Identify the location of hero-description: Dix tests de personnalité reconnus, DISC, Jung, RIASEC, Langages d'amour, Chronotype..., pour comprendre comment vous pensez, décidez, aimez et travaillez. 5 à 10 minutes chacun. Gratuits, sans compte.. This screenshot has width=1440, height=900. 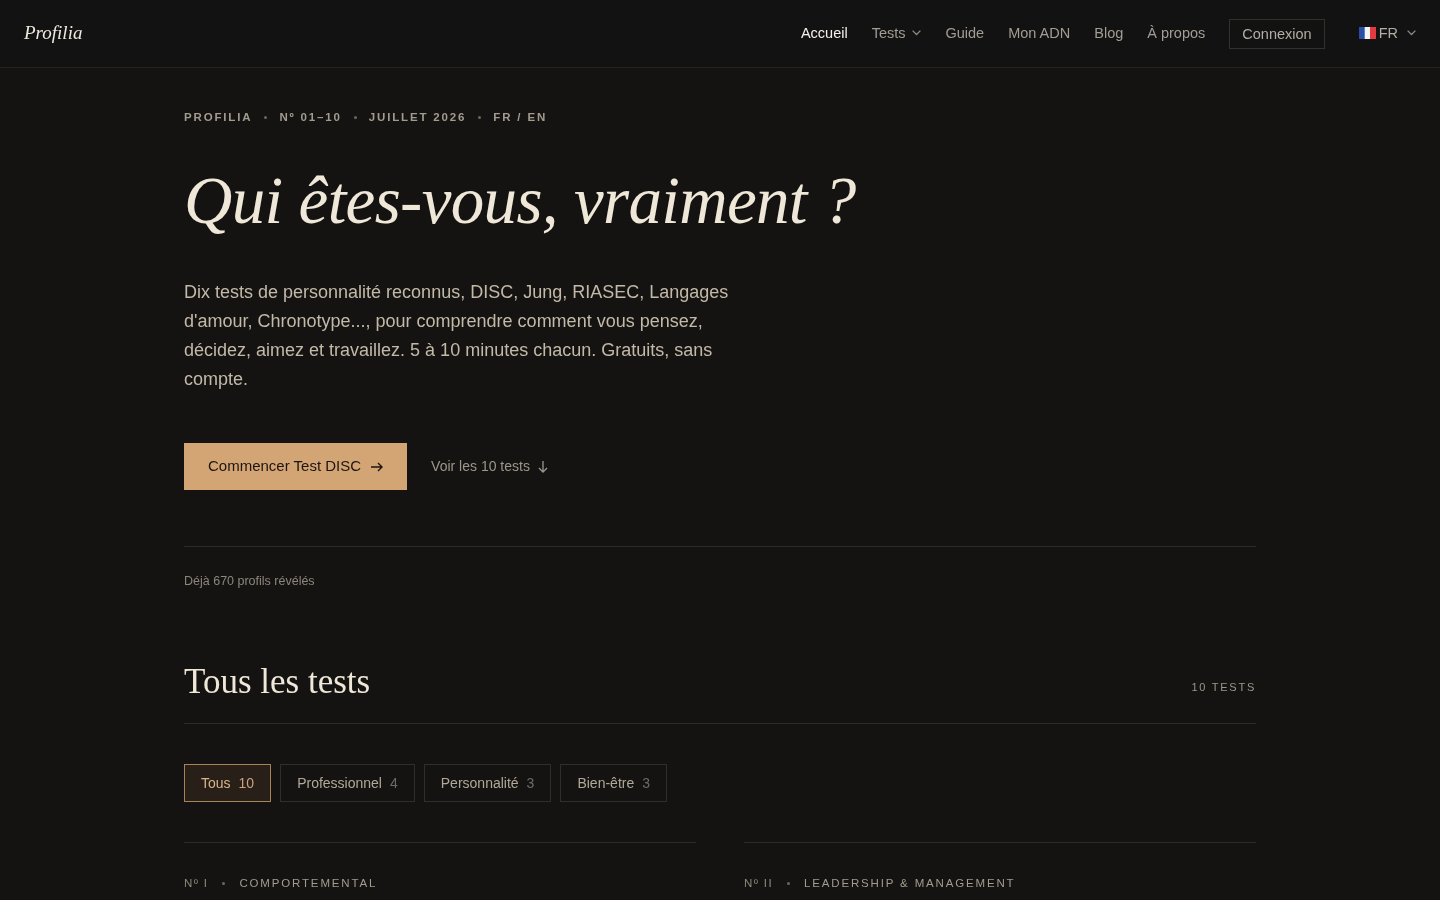
(457, 336).